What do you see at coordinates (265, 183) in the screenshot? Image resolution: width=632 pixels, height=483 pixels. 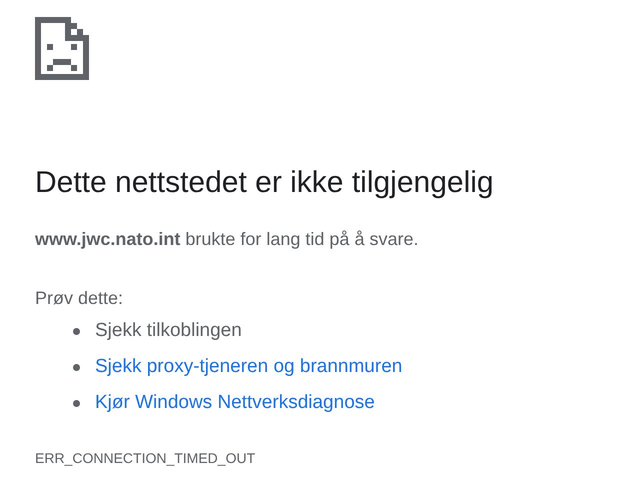 I see `error-heading: Dette nettstedet er ikke tilgjengelig` at bounding box center [265, 183].